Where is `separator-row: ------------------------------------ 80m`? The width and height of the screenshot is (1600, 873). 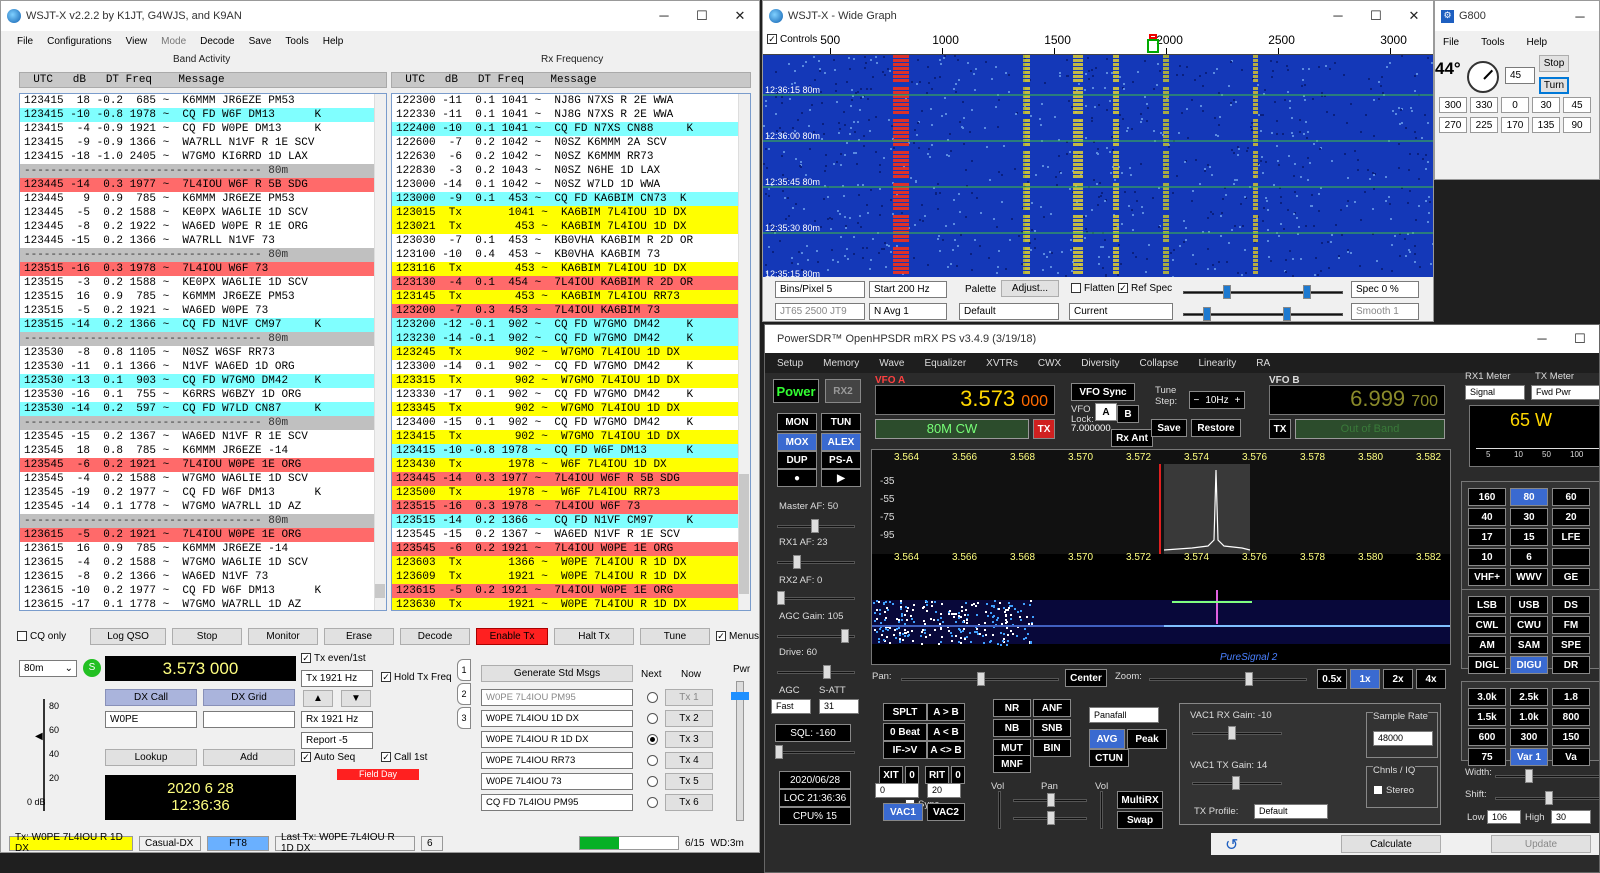
separator-row: ------------------------------------ 80m is located at coordinates (203, 339).